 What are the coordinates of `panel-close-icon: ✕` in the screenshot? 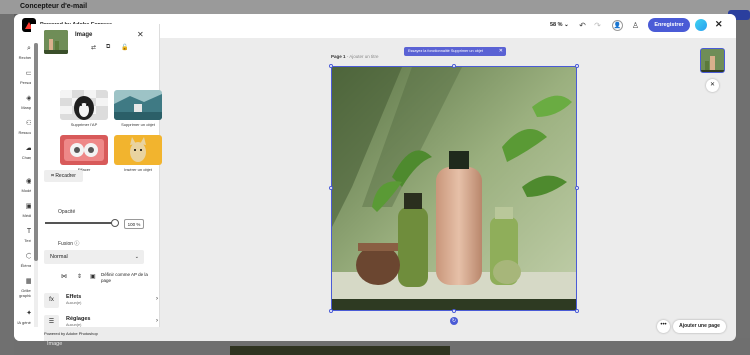 It's located at (140, 34).